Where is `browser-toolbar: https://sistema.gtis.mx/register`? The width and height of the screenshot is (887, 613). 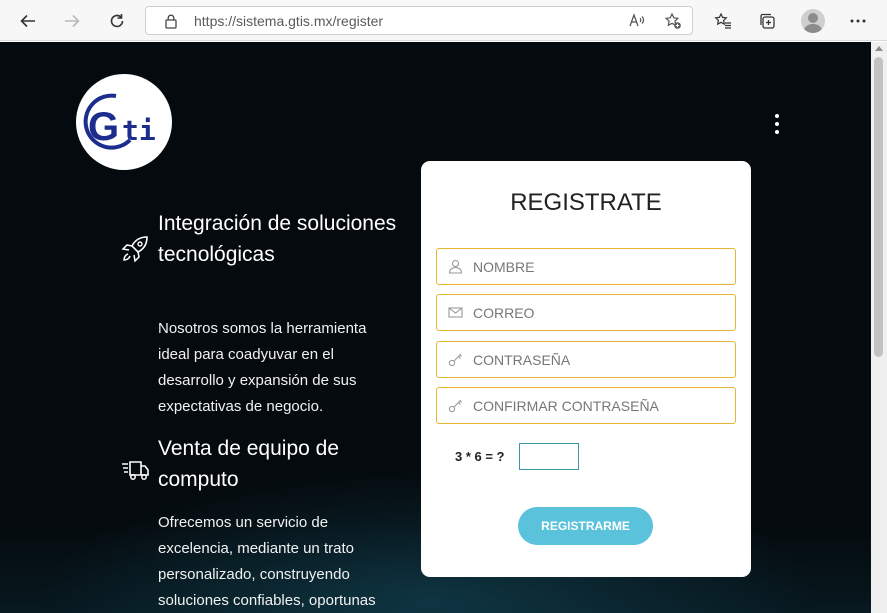 browser-toolbar: https://sistema.gtis.mx/register is located at coordinates (443, 20).